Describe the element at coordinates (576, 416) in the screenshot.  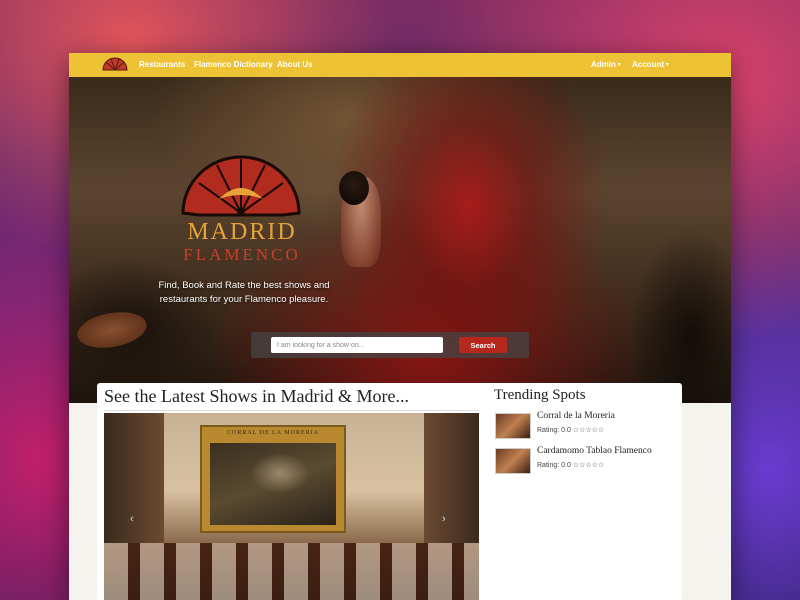
I see `trending-item-name: Corral de la Moreria` at that location.